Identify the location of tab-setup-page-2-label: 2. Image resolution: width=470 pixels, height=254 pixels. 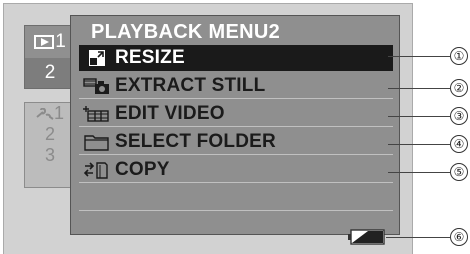
(49, 134).